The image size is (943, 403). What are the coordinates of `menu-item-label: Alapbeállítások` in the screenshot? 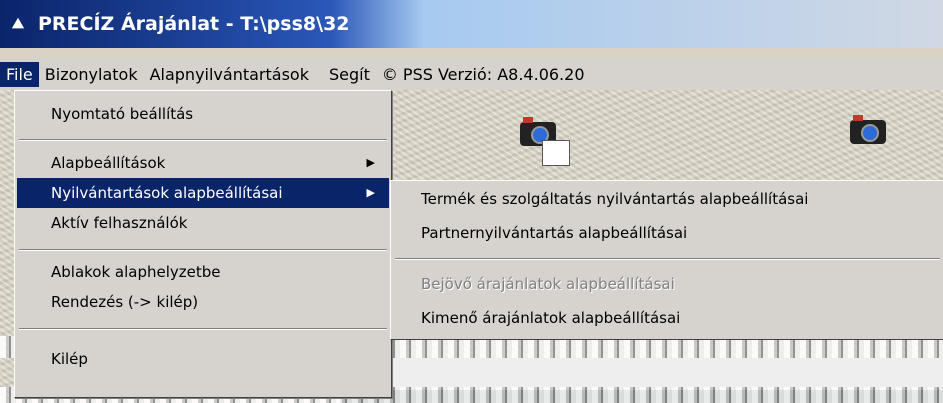 It's located at (108, 163).